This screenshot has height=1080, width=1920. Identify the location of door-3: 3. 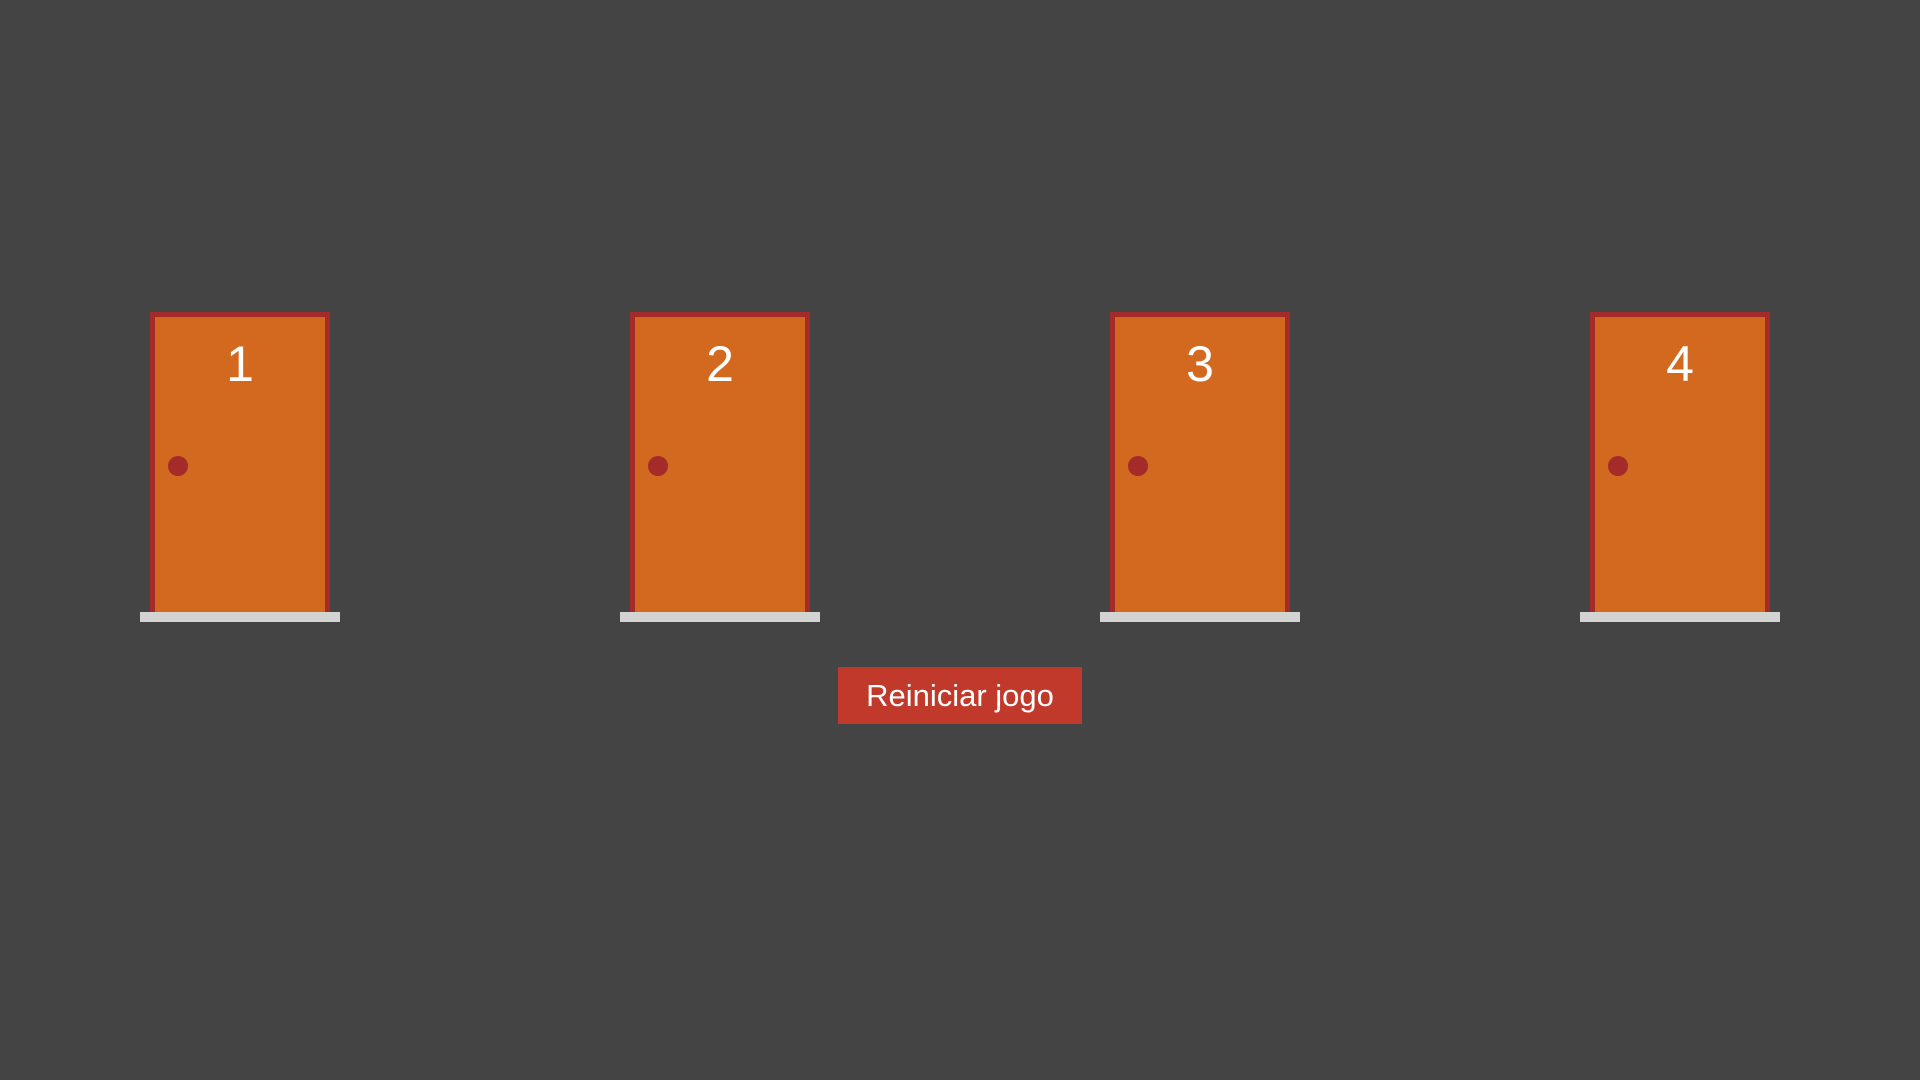
(1200, 462).